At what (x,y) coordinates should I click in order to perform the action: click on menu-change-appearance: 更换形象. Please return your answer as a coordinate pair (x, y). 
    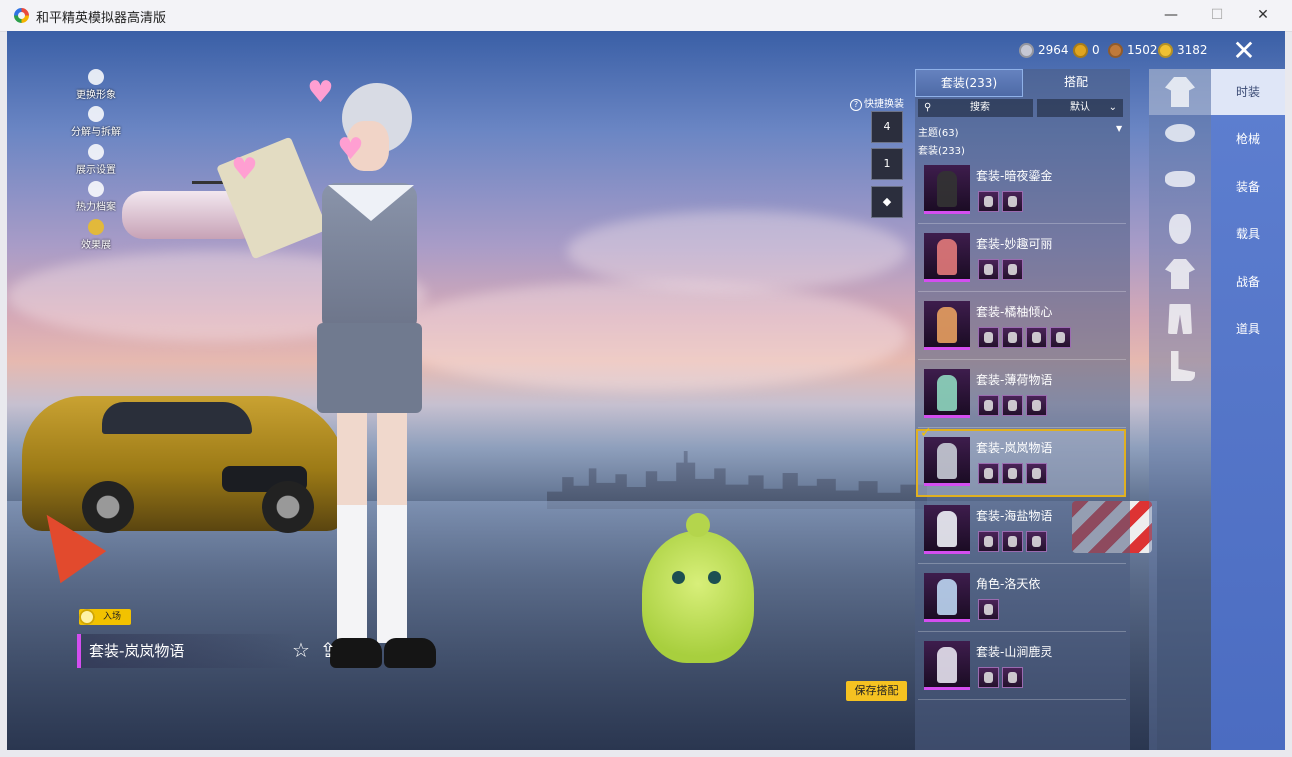
    Looking at the image, I should click on (96, 85).